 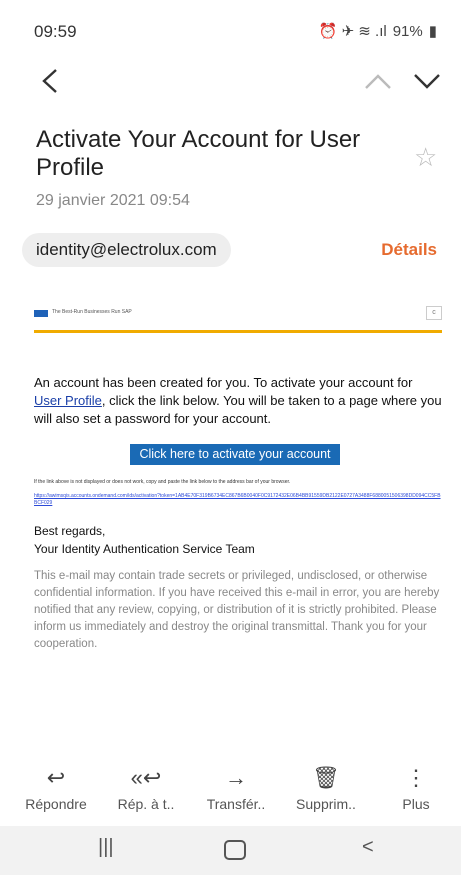 What do you see at coordinates (55, 31) in the screenshot?
I see `status-time: 09:59` at bounding box center [55, 31].